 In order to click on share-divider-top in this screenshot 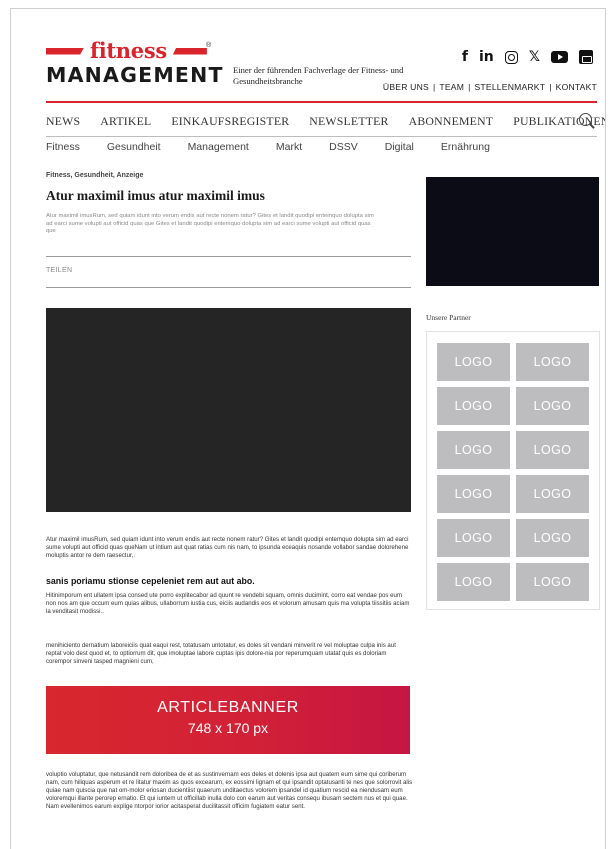, I will do `click(228, 256)`.